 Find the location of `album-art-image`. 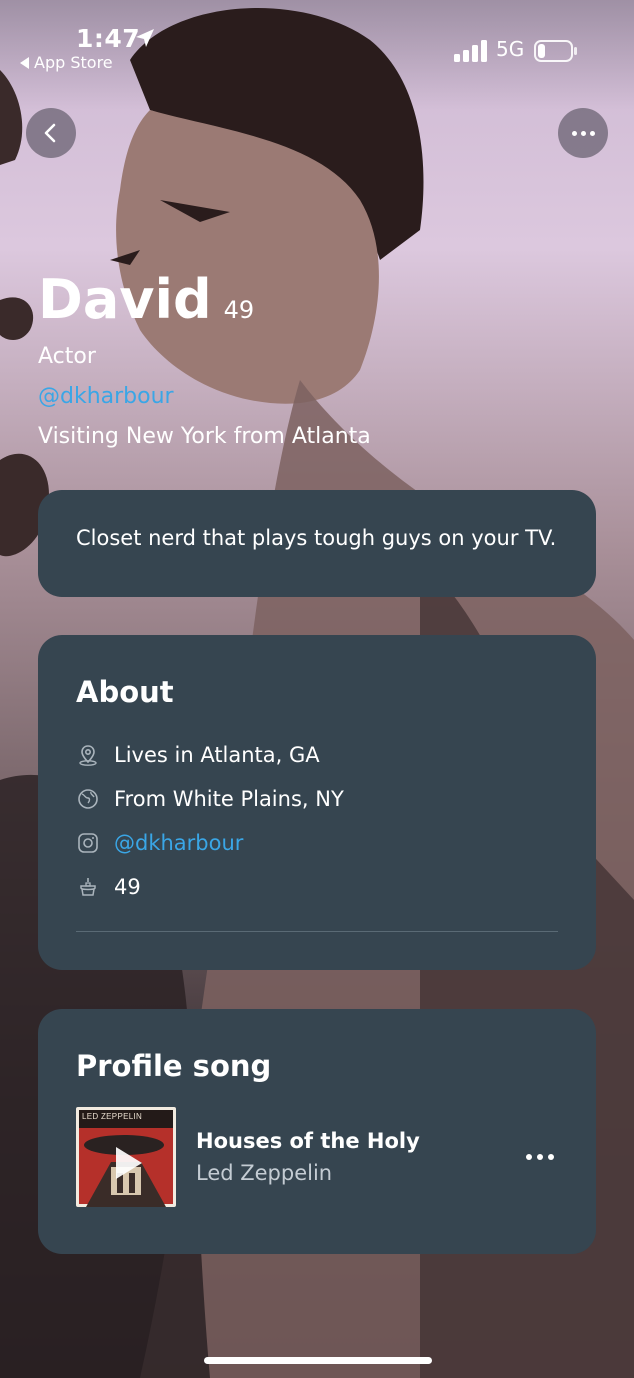

album-art-image is located at coordinates (126, 1157).